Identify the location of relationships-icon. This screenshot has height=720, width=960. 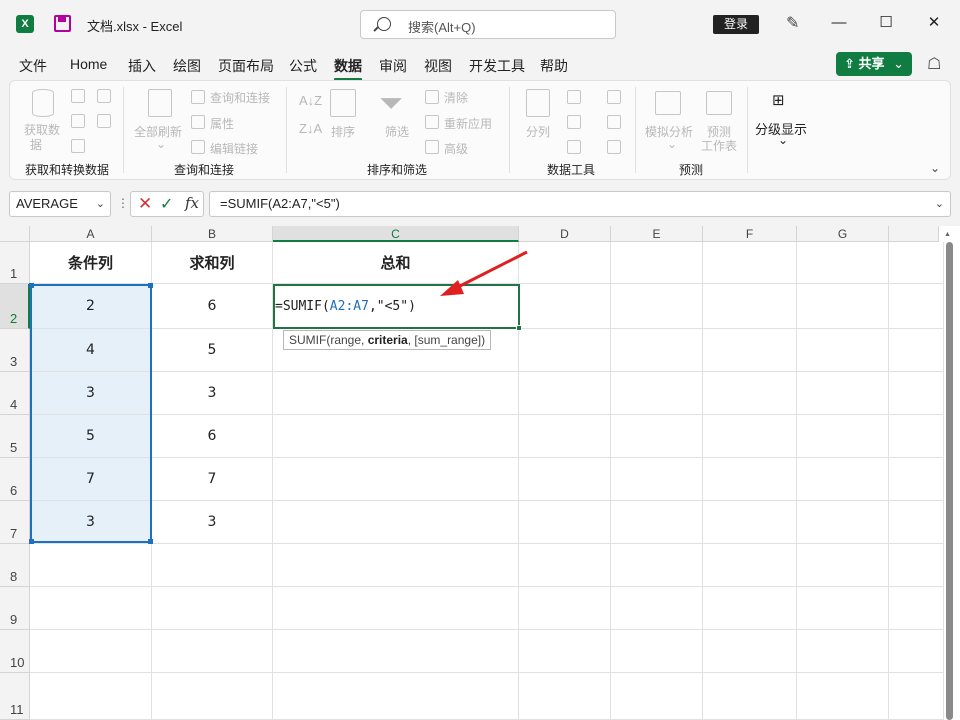
(614, 122).